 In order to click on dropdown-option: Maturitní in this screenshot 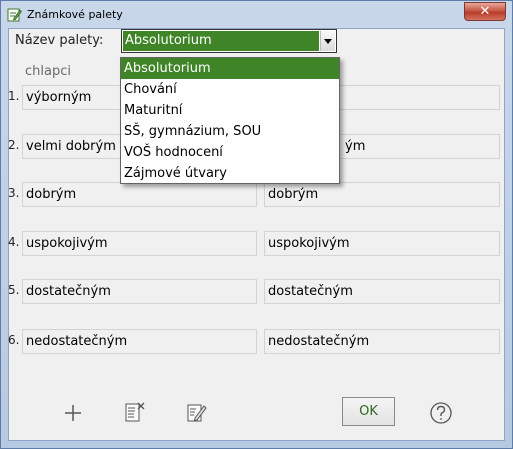, I will do `click(230, 110)`.